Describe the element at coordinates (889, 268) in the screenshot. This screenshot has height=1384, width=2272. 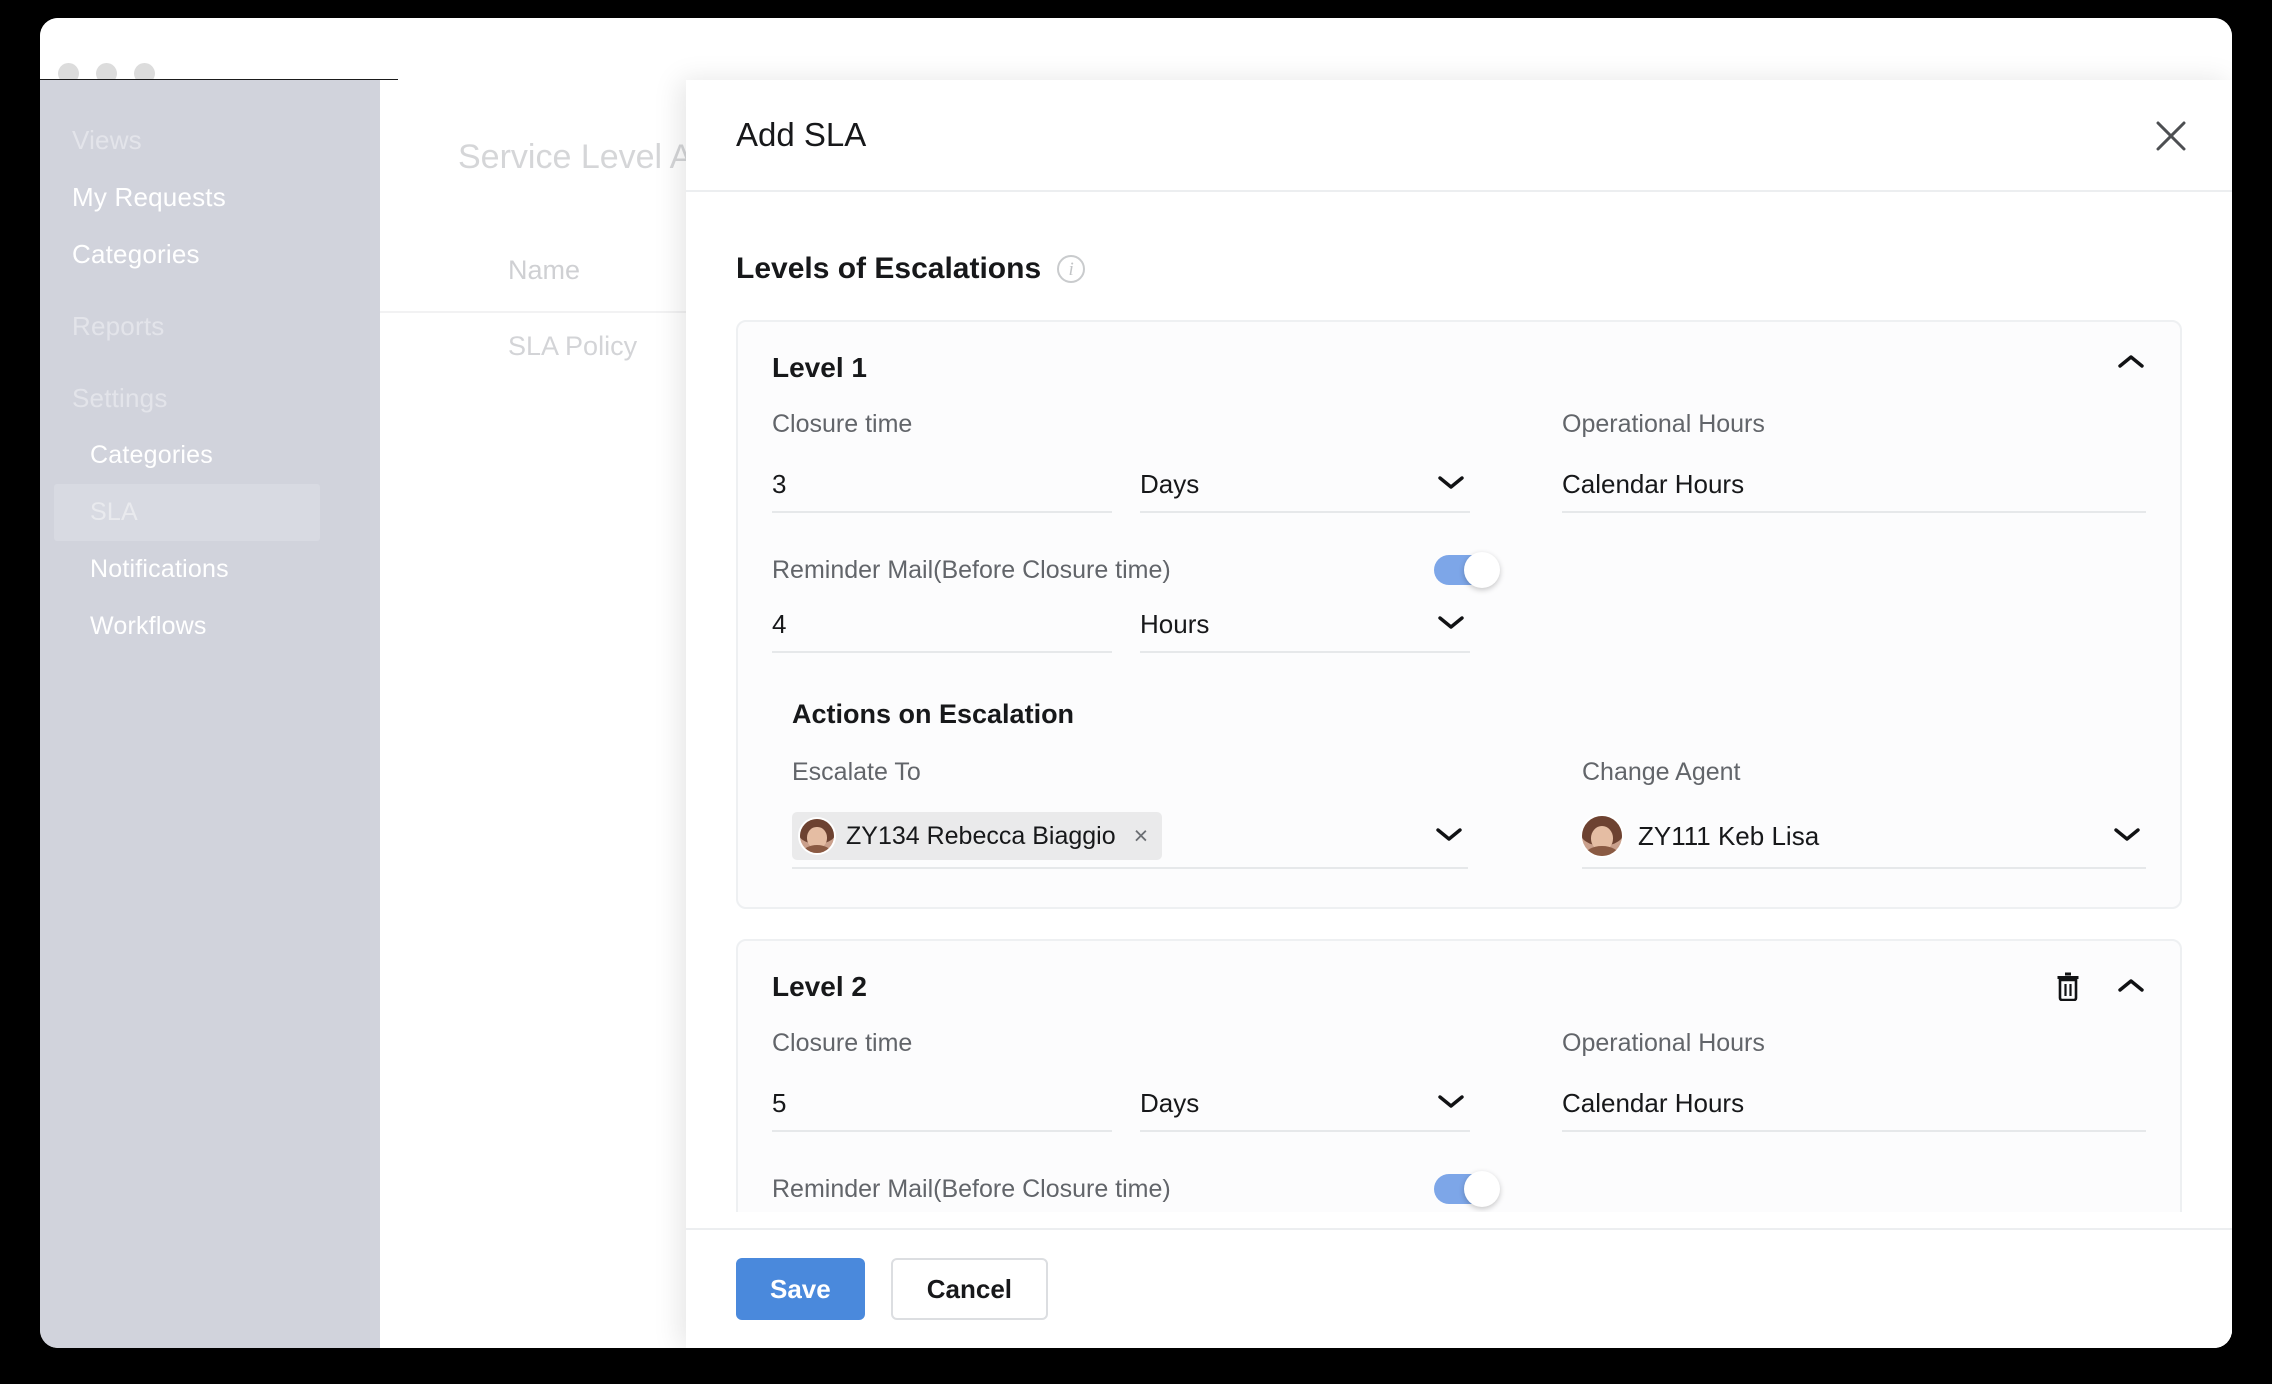
I see `section-title: Levels of Escalations` at that location.